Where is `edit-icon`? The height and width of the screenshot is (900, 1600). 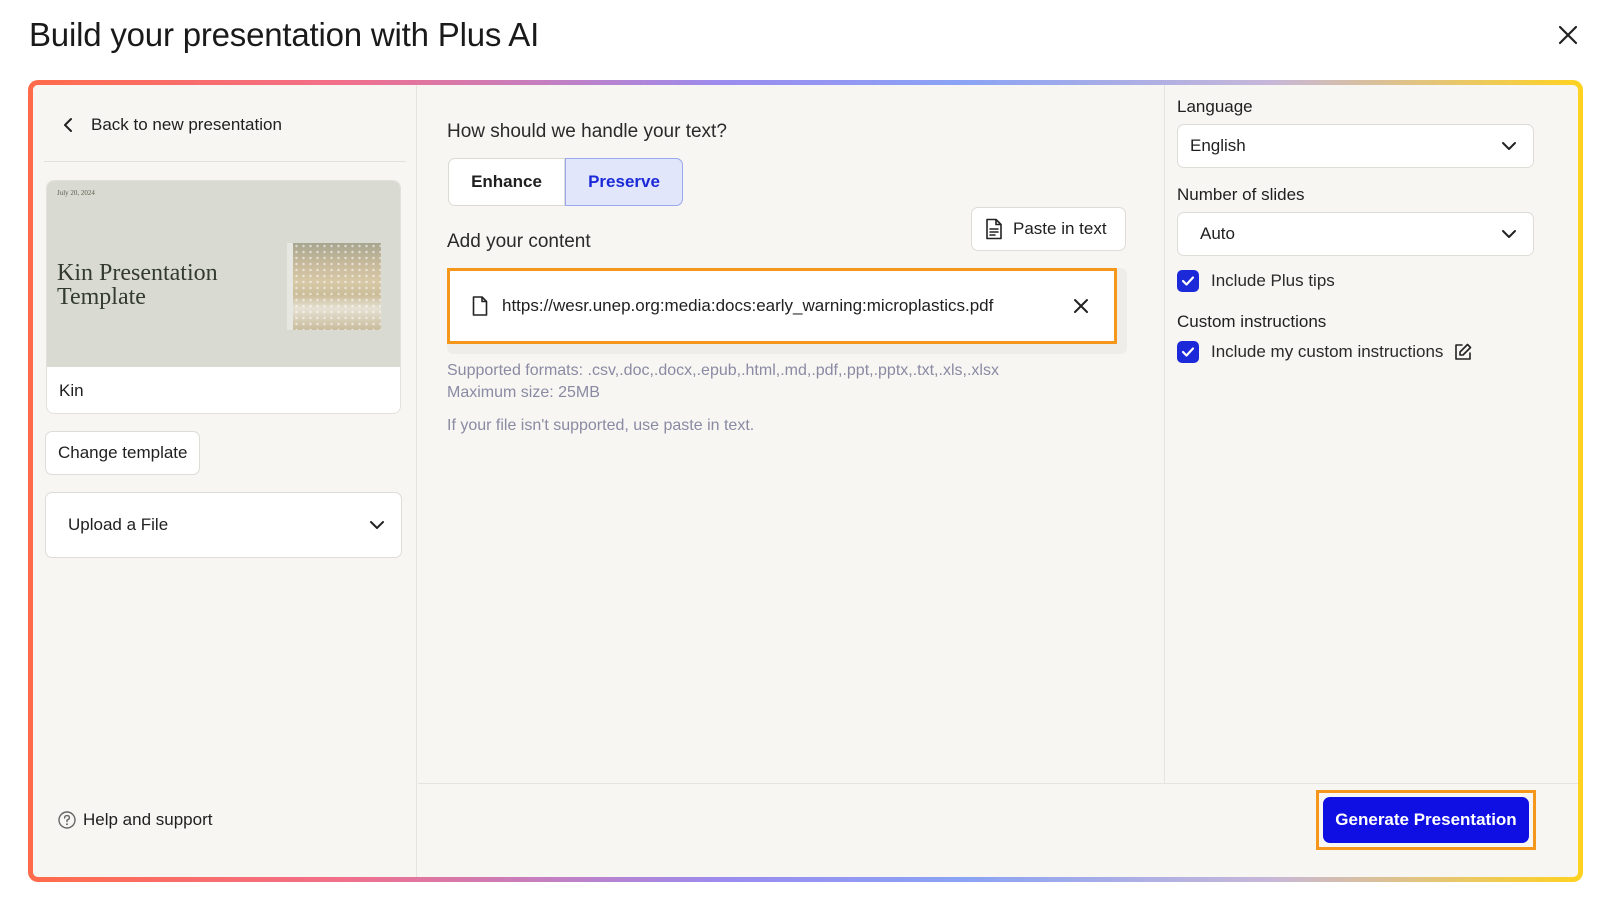
edit-icon is located at coordinates (1463, 351).